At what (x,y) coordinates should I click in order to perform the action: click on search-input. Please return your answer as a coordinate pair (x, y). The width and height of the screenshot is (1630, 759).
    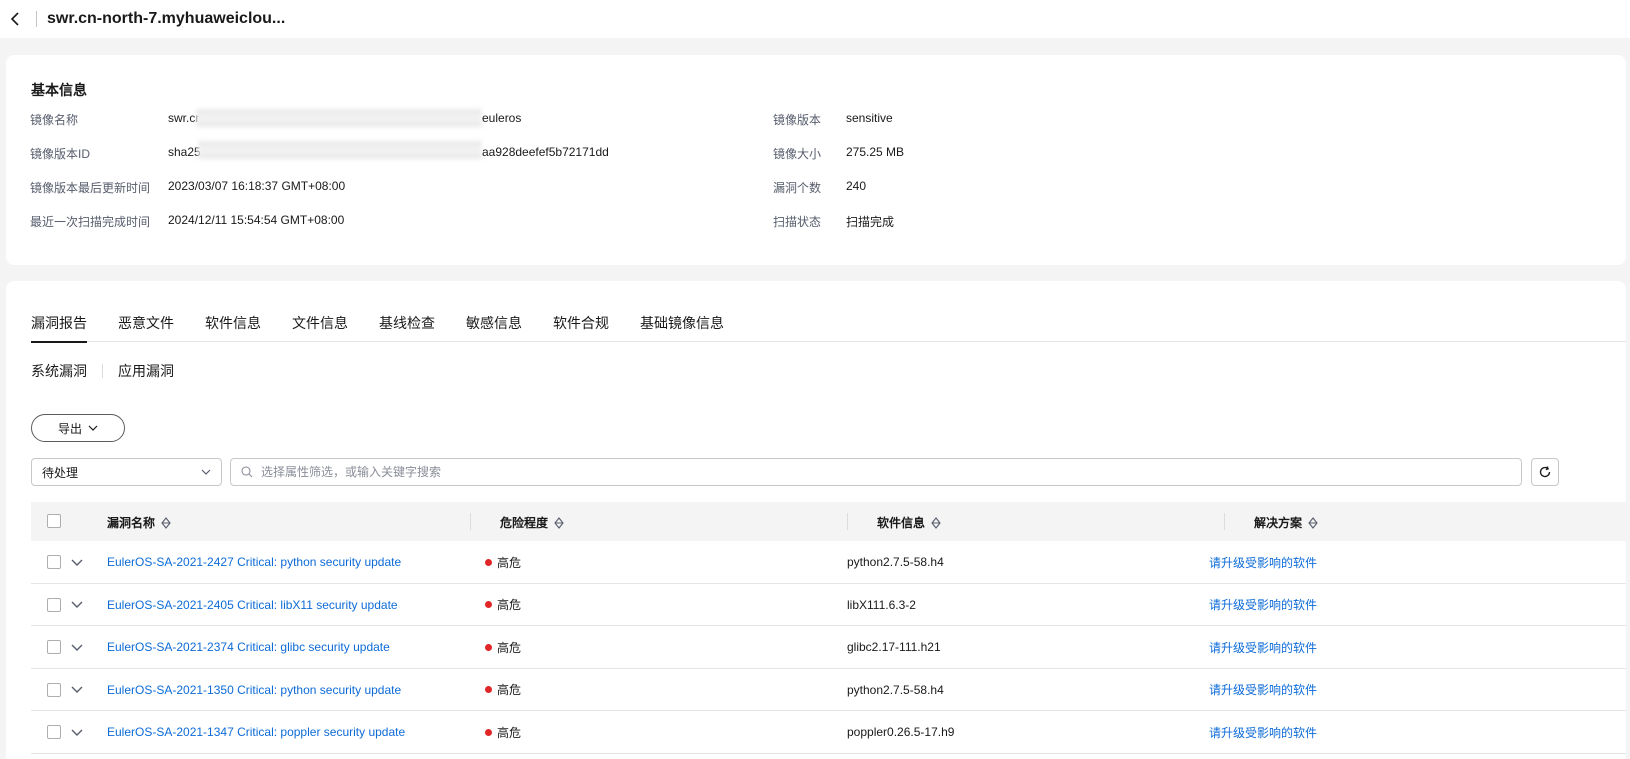
    Looking at the image, I should click on (861, 472).